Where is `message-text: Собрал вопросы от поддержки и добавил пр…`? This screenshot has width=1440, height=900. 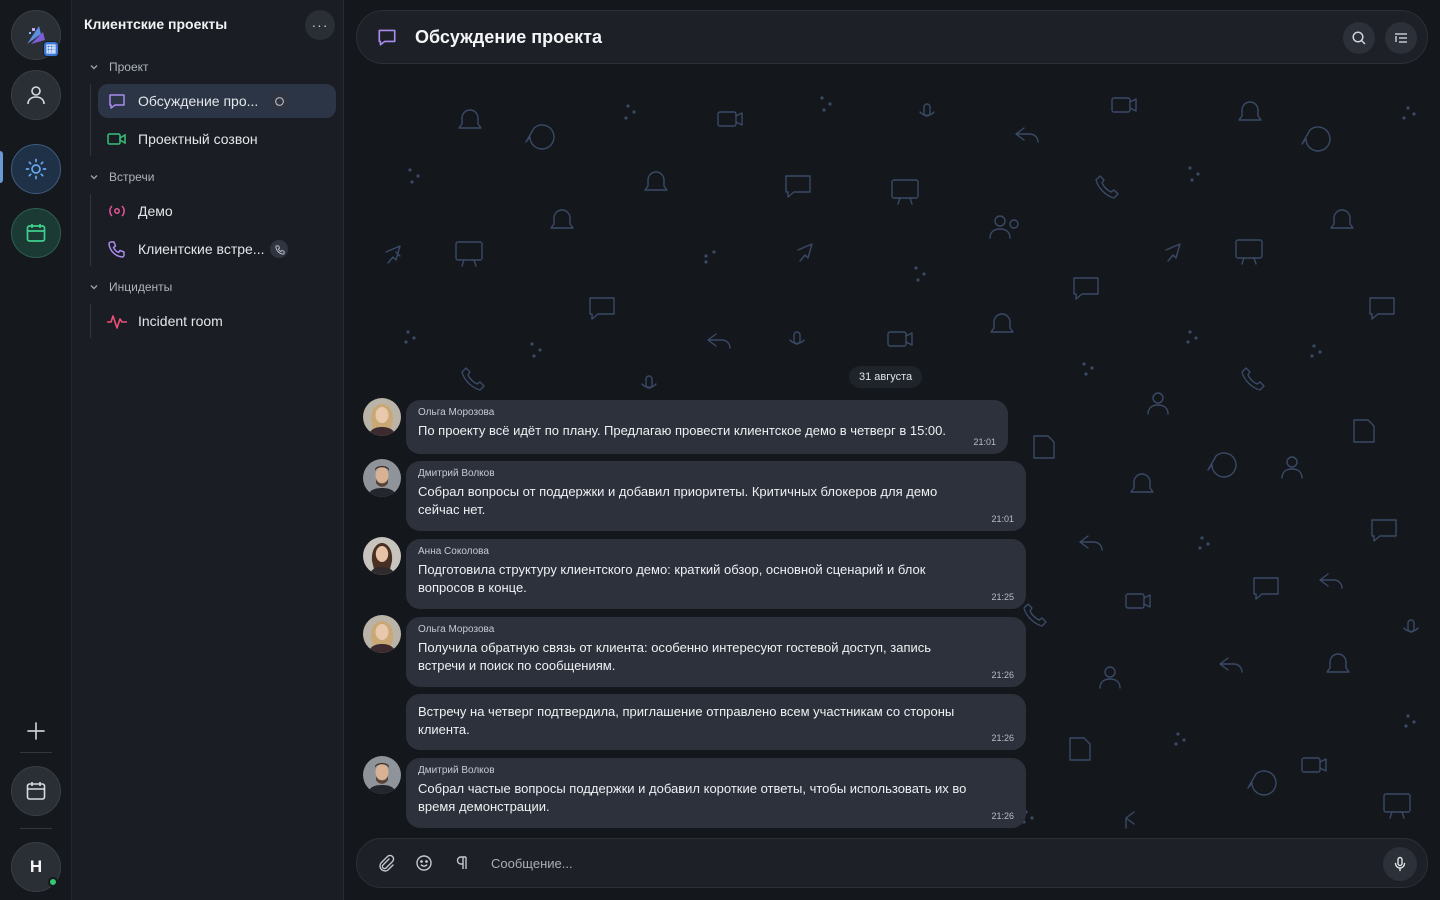
message-text: Собрал вопросы от поддержки и добавил пр… is located at coordinates (678, 500).